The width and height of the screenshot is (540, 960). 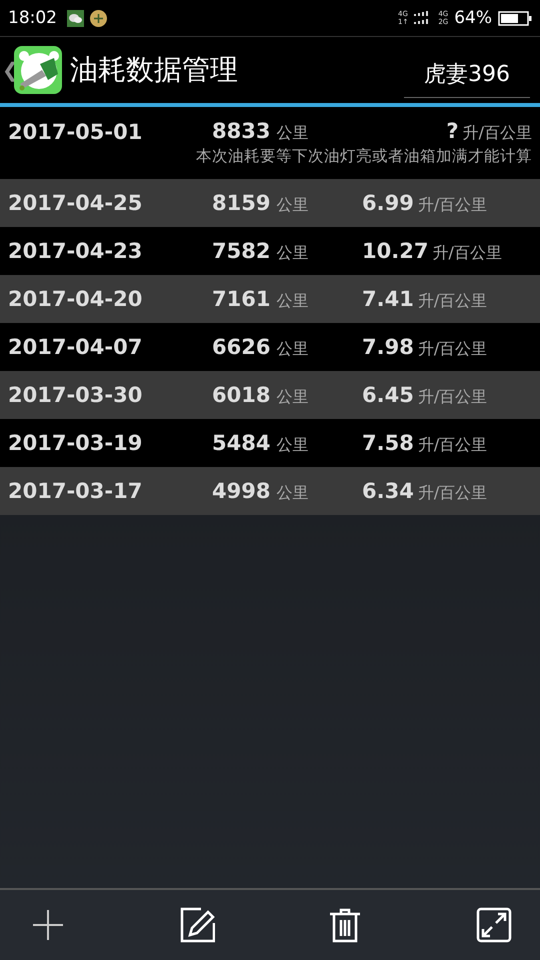 I want to click on mileage-value: 7161, so click(x=241, y=298).